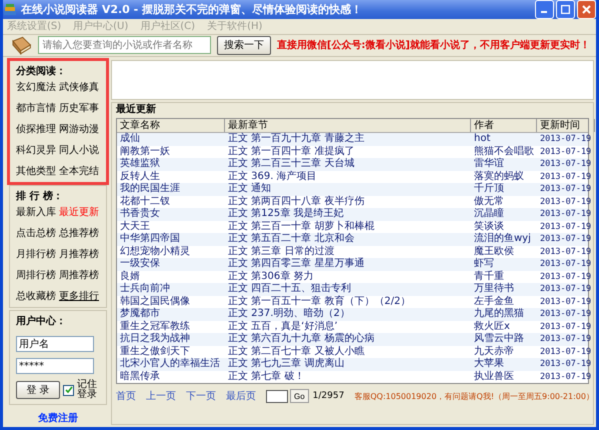  What do you see at coordinates (296, 352) in the screenshot?
I see `table-cell-text: 正文 第二百七十章 又被人小瞧` at bounding box center [296, 352].